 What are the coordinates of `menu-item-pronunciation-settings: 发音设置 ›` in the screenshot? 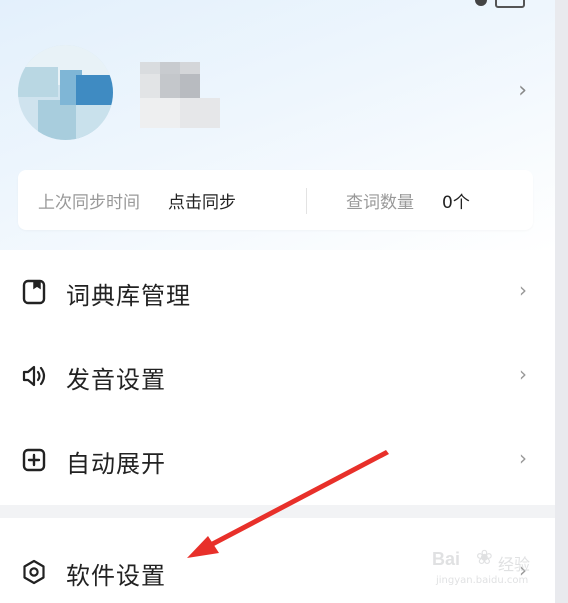 It's located at (277, 376).